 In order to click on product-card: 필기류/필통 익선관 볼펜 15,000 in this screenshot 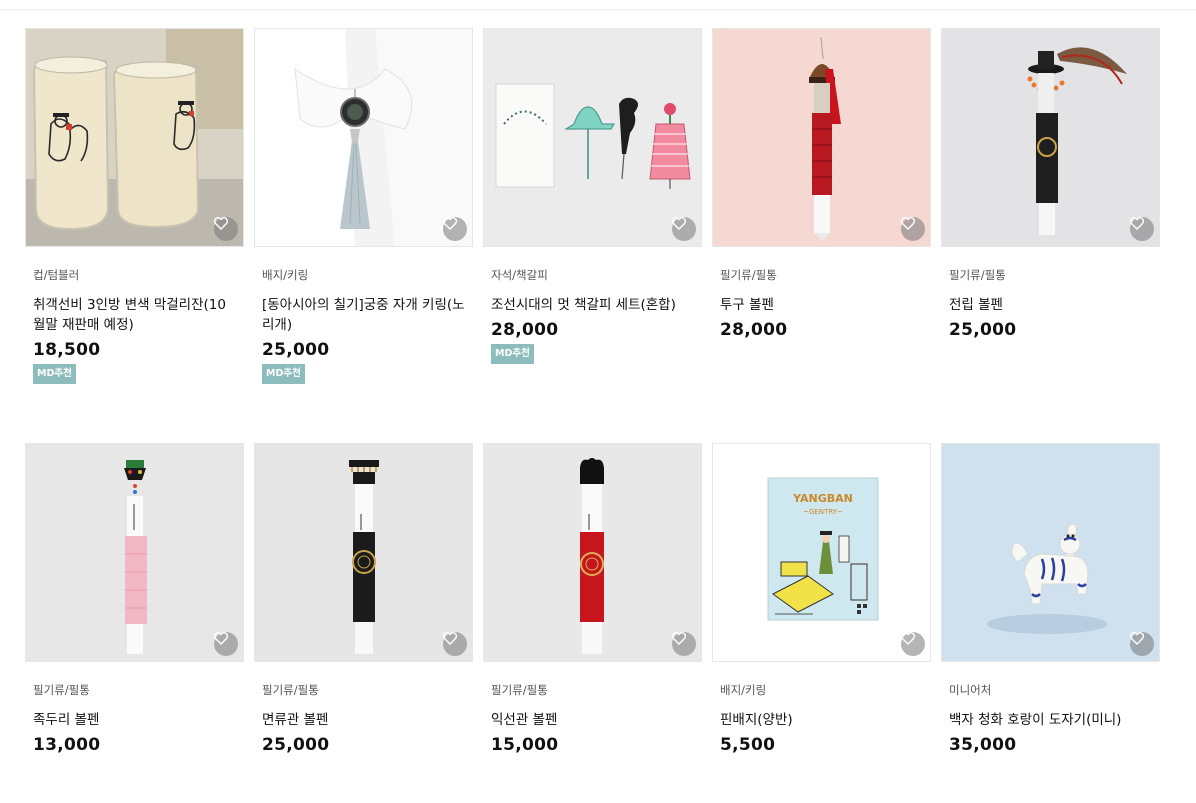, I will do `click(592, 623)`.